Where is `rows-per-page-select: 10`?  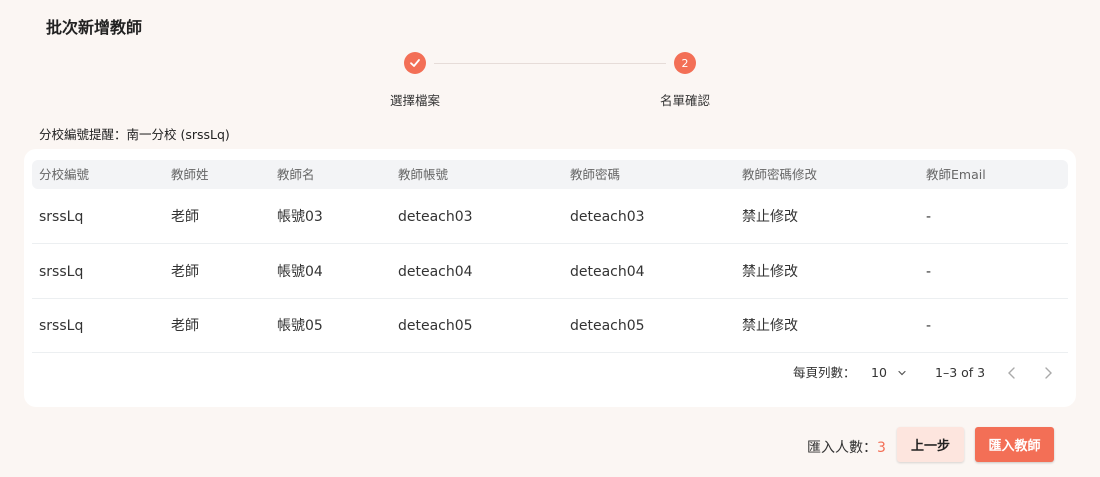 rows-per-page-select: 10 is located at coordinates (889, 373).